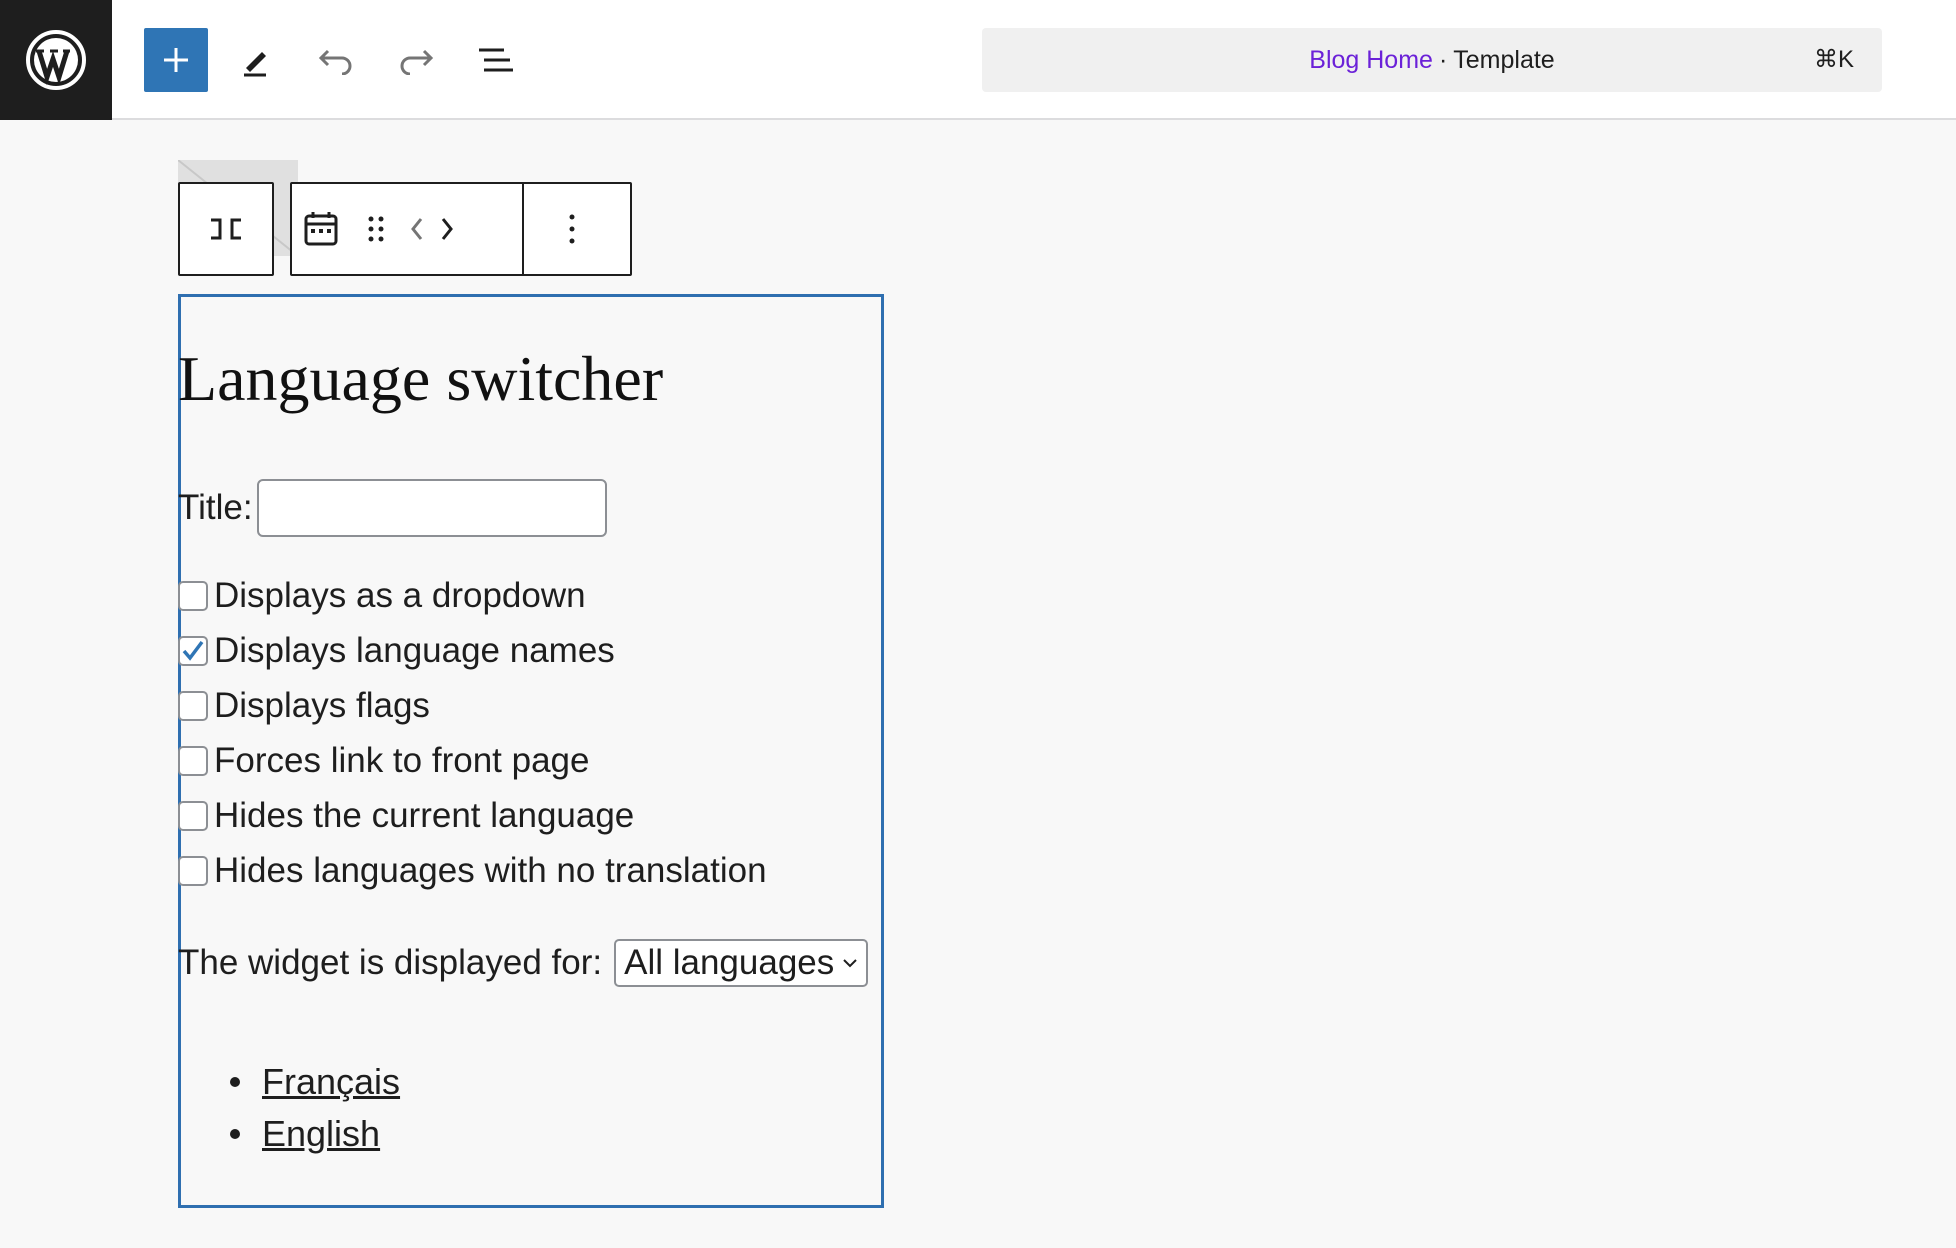  I want to click on undo-button, so click(336, 60).